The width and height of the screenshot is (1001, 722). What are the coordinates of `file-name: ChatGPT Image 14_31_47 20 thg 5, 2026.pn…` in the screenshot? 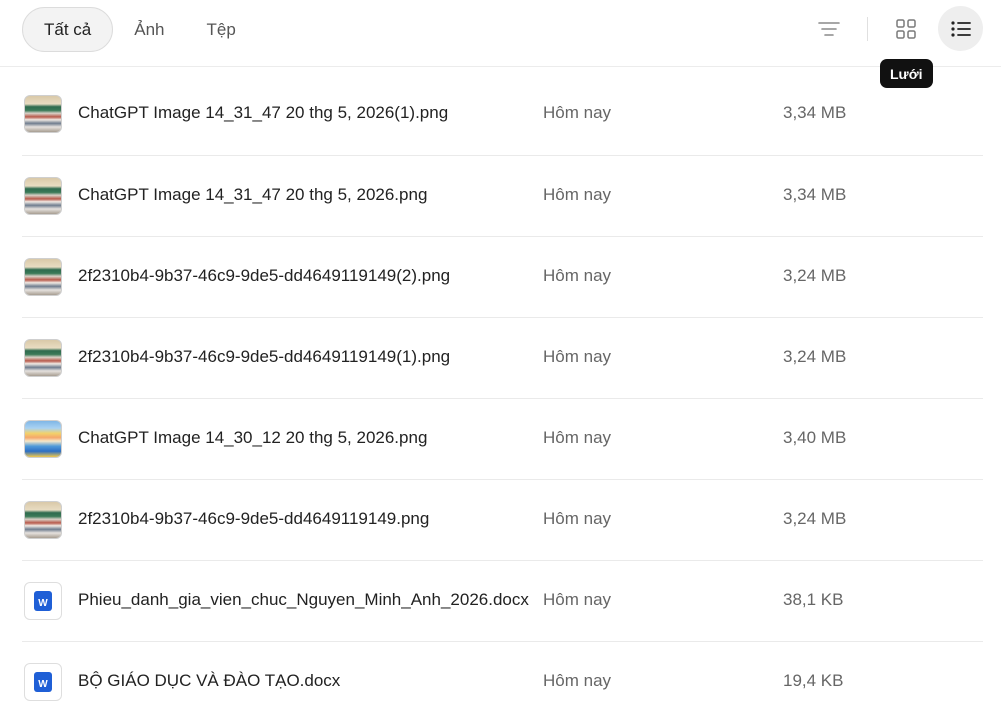 It's located at (253, 194).